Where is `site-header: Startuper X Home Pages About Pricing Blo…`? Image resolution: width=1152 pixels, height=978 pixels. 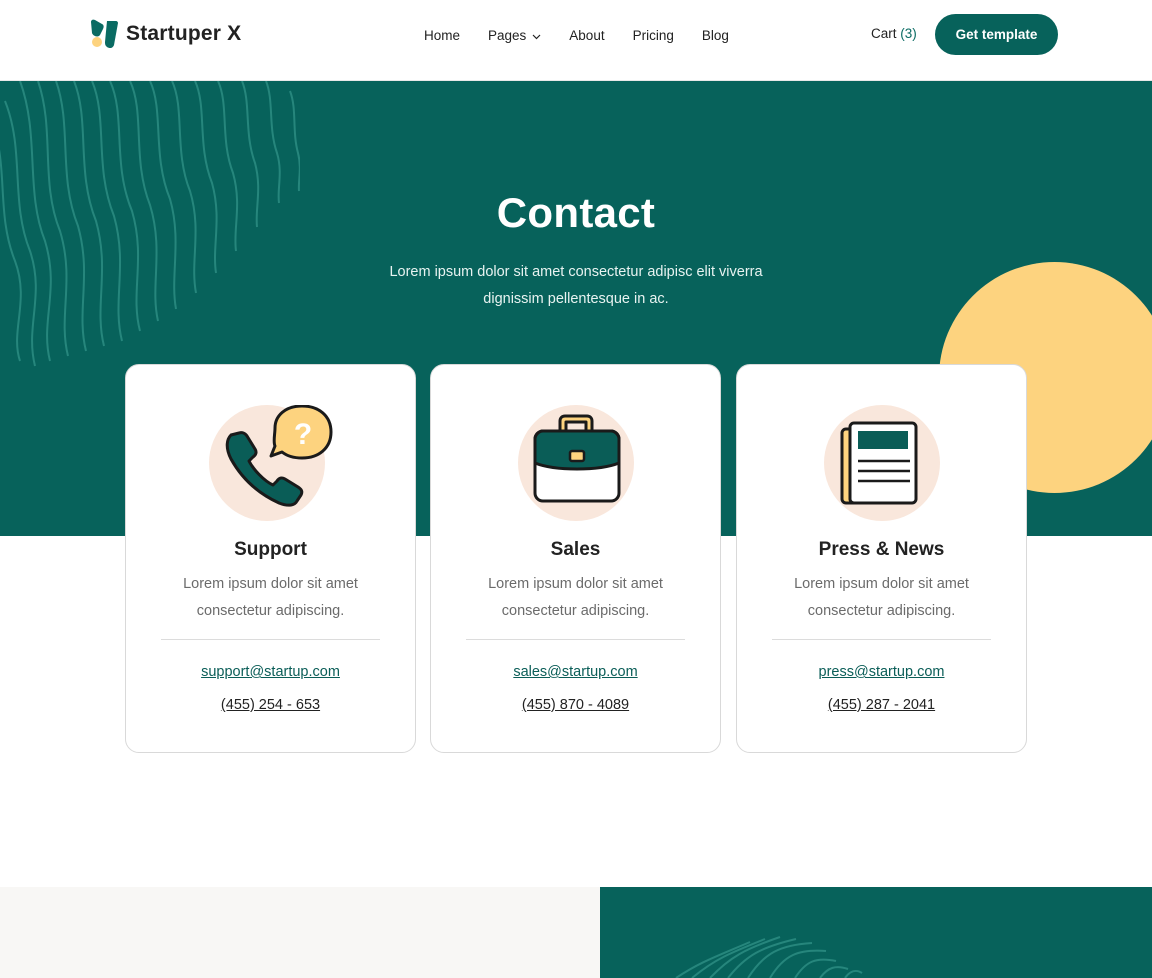 site-header: Startuper X Home Pages About Pricing Blo… is located at coordinates (576, 40).